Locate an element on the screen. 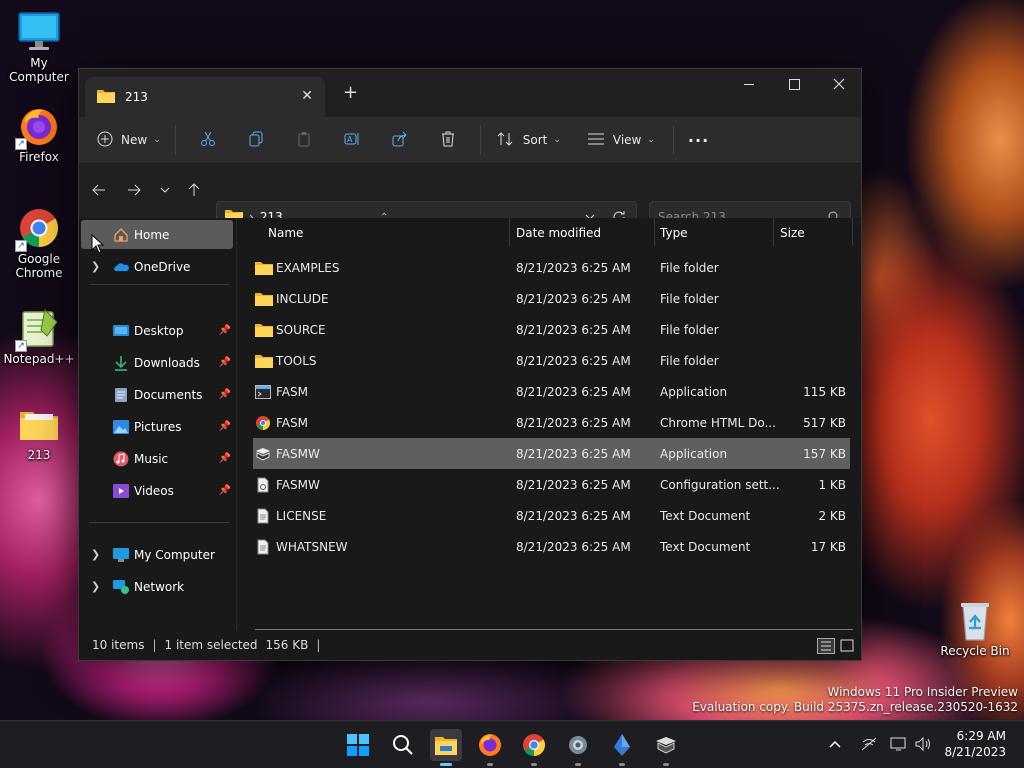  clock-date: 8/21/2023 is located at coordinates (975, 752).